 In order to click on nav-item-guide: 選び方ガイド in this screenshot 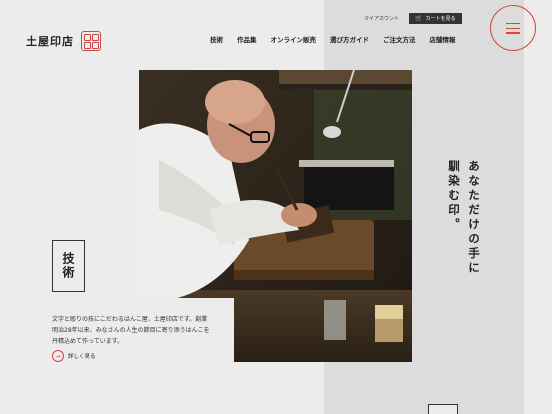, I will do `click(349, 39)`.